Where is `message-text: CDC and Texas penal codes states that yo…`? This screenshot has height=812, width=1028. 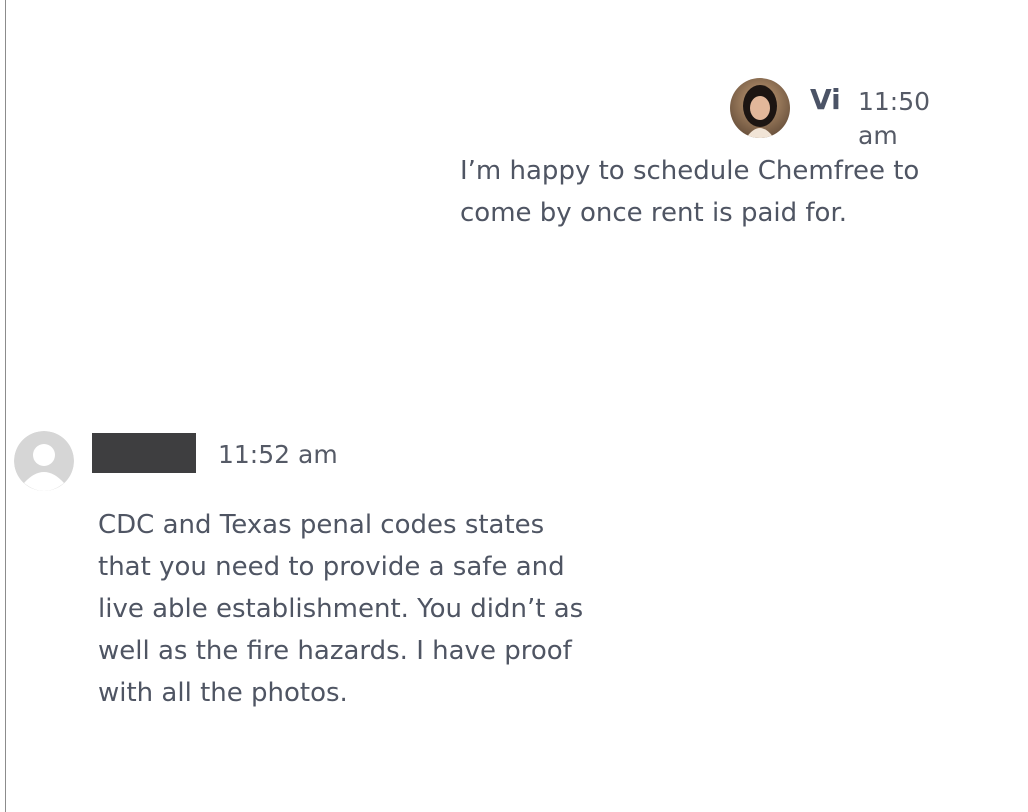 message-text: CDC and Texas penal codes states that yo… is located at coordinates (341, 609).